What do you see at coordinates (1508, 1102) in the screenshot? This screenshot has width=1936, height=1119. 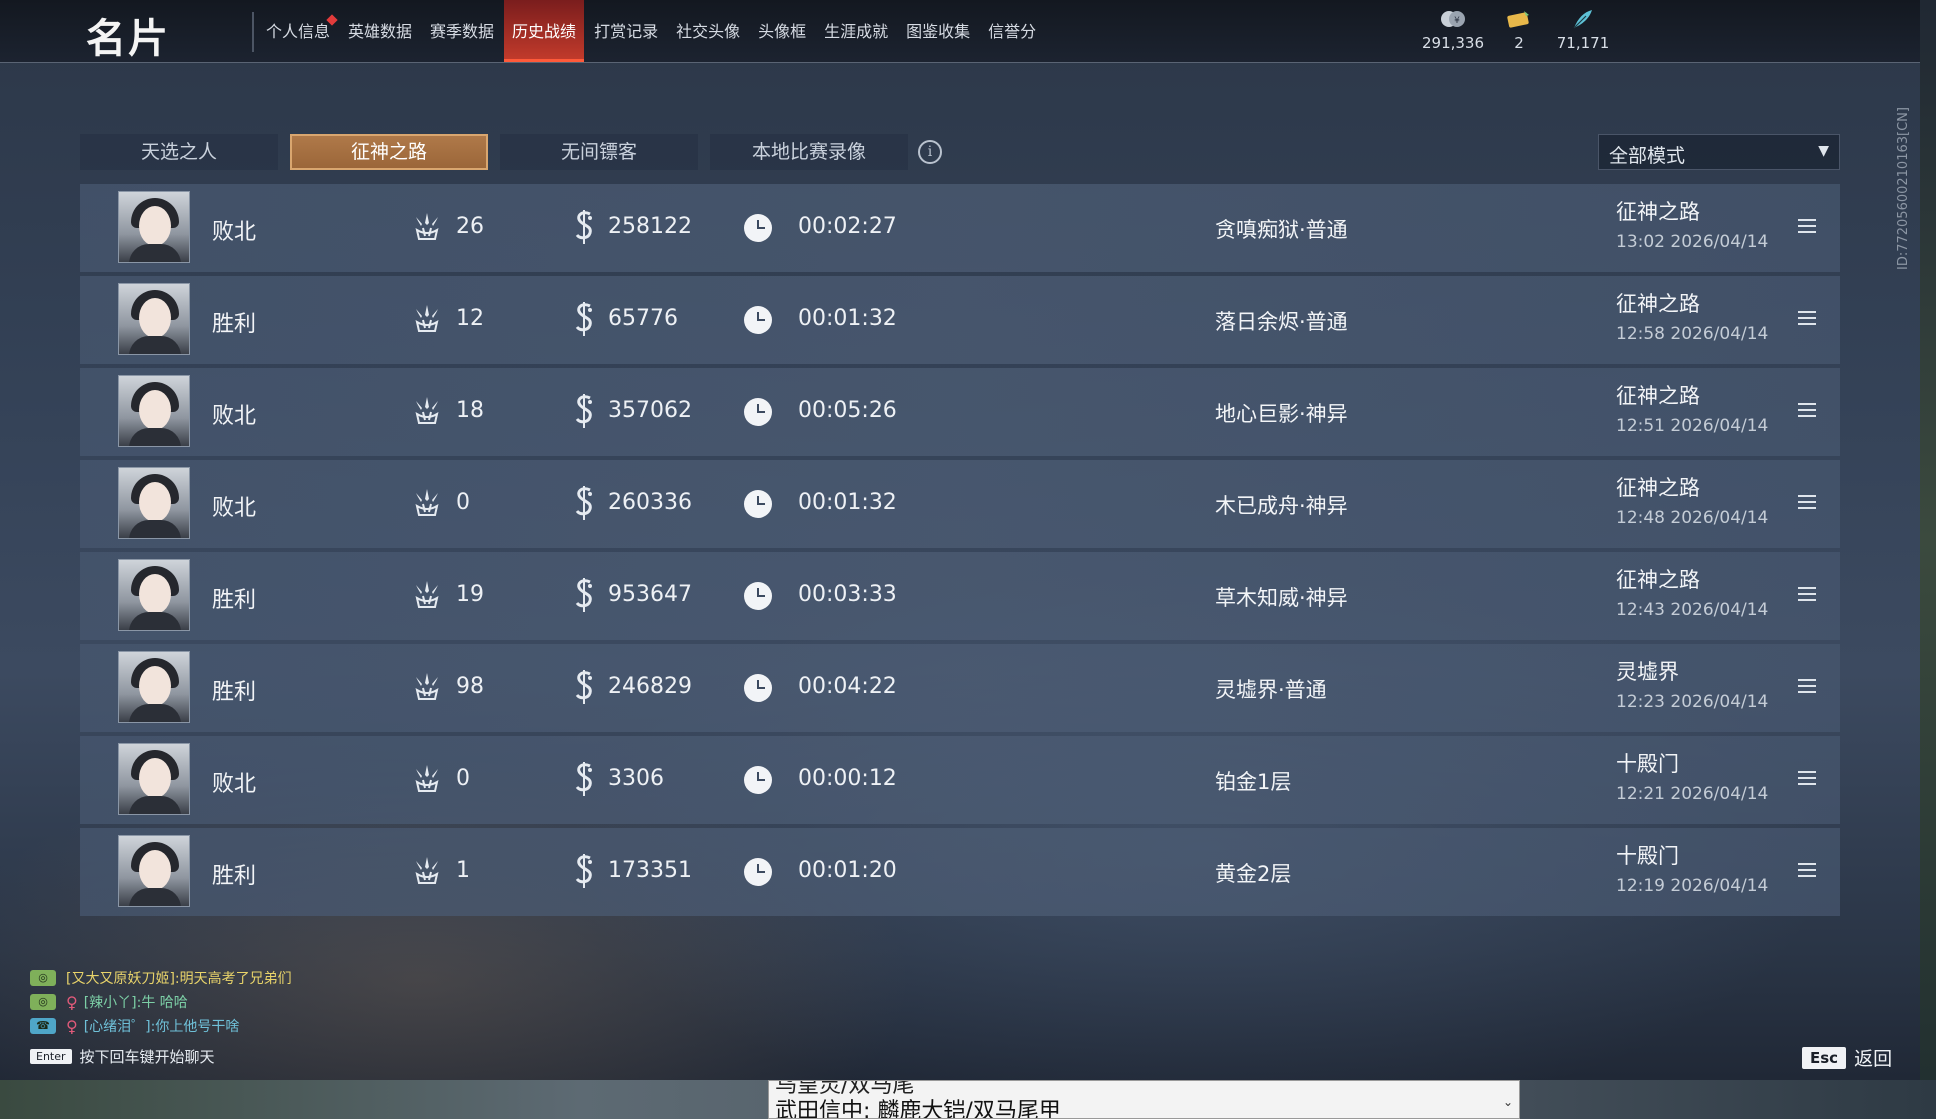 I see `chevron-down-icon: ⌄` at bounding box center [1508, 1102].